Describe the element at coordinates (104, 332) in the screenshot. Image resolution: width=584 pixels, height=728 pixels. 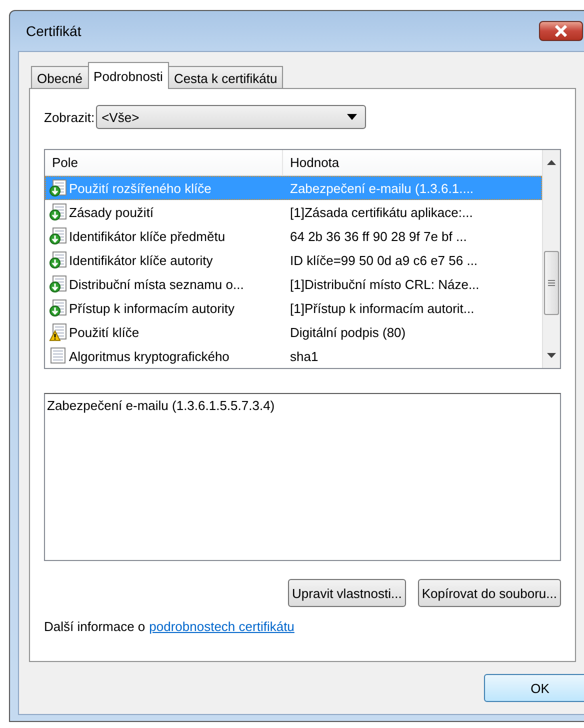
I see `field-name: Použití klíče` at that location.